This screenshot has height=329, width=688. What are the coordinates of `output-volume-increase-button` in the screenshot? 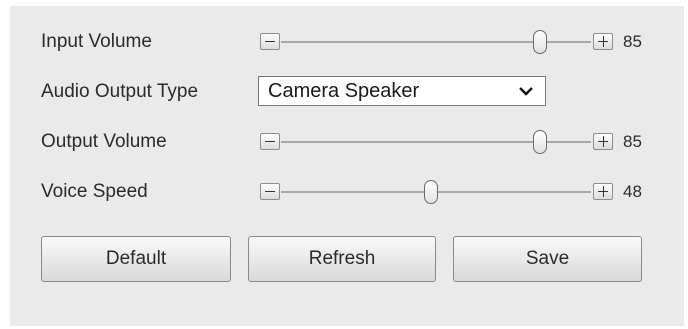 It's located at (603, 141).